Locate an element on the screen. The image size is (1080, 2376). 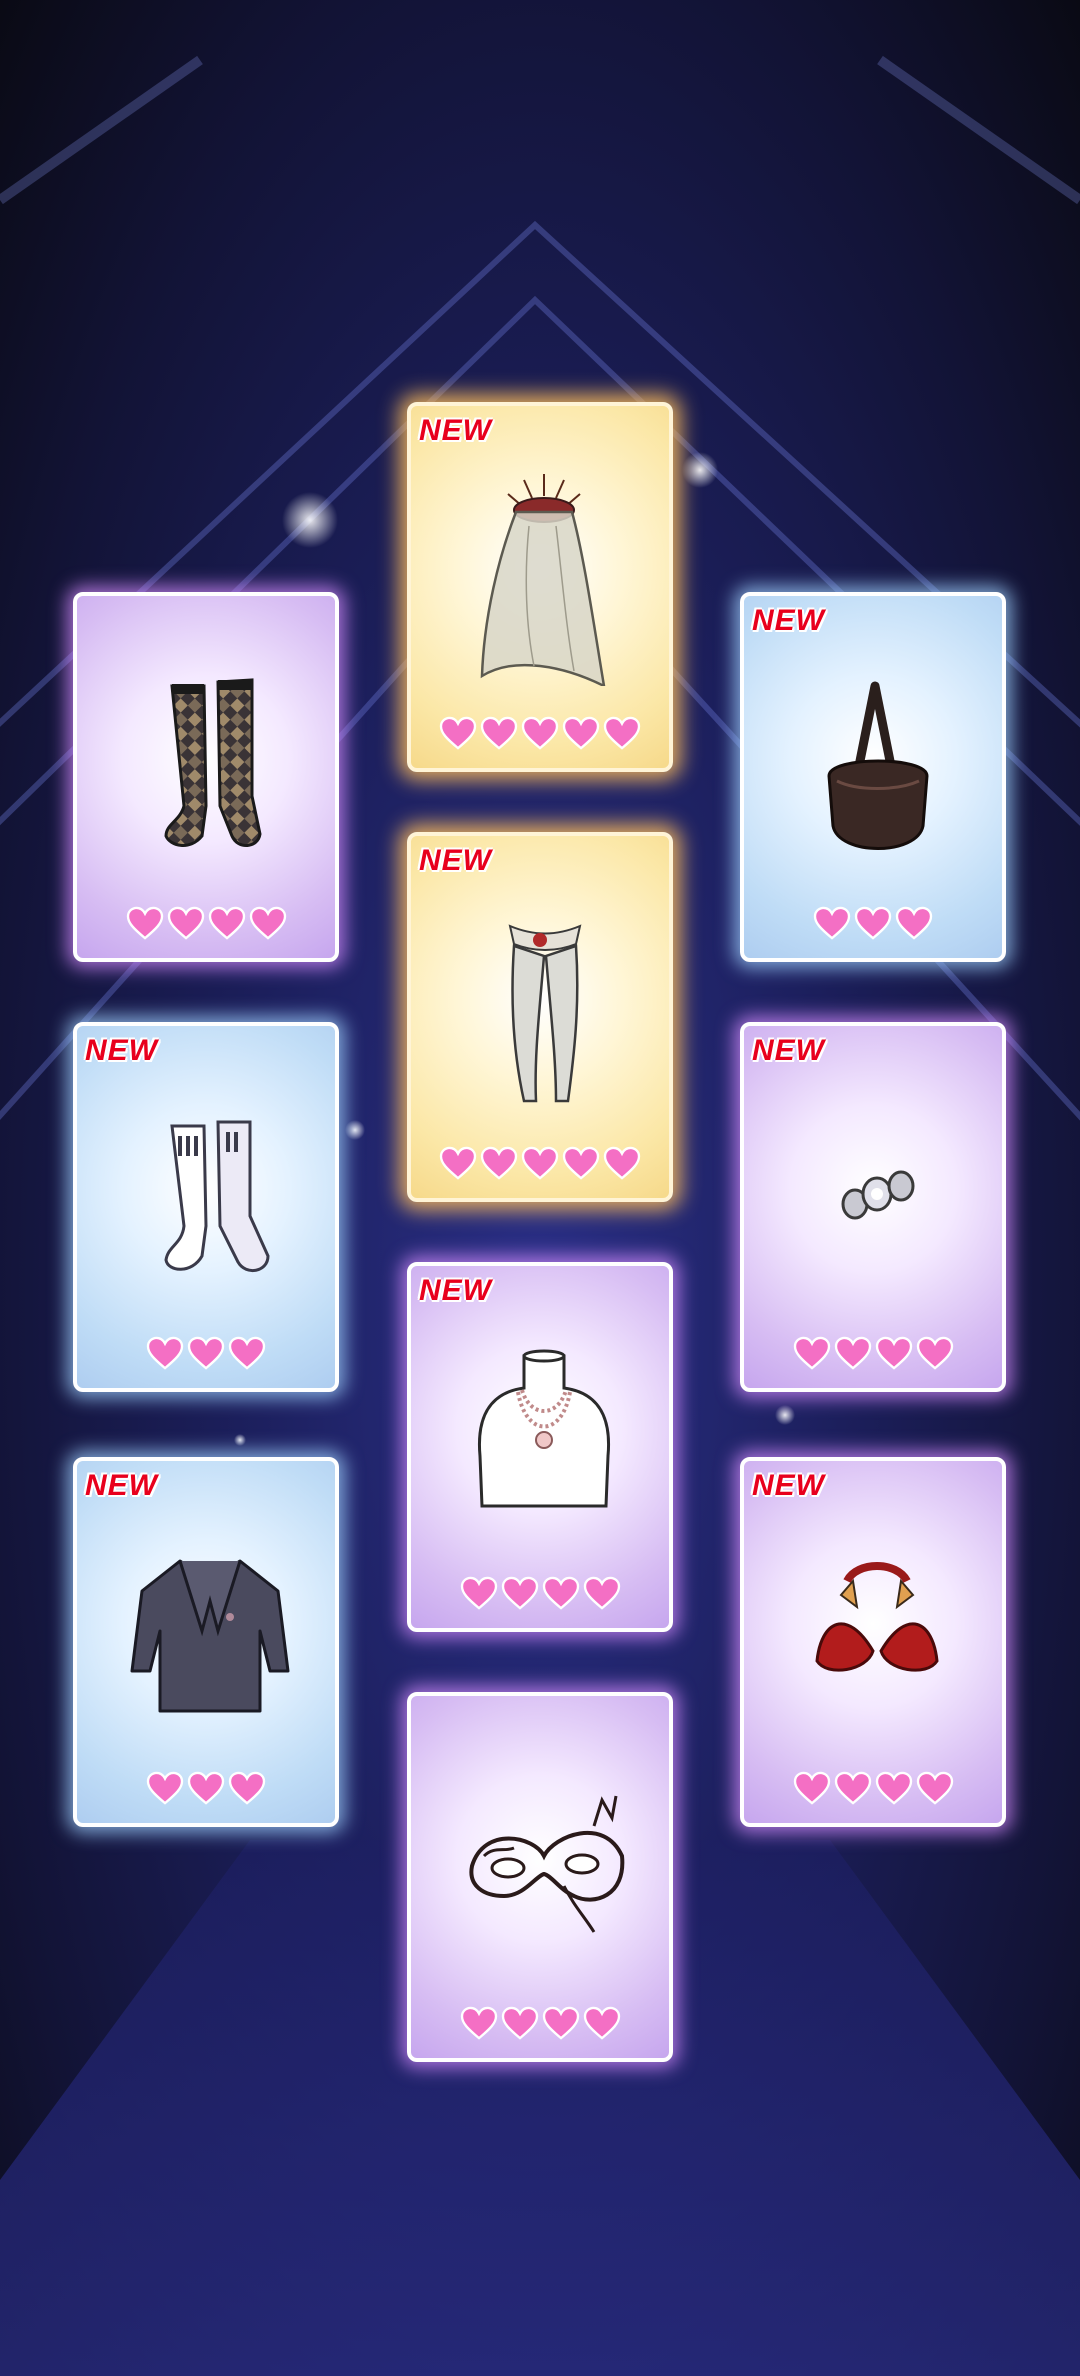
item-card-garter-stockings: NEW is located at coordinates (540, 1017).